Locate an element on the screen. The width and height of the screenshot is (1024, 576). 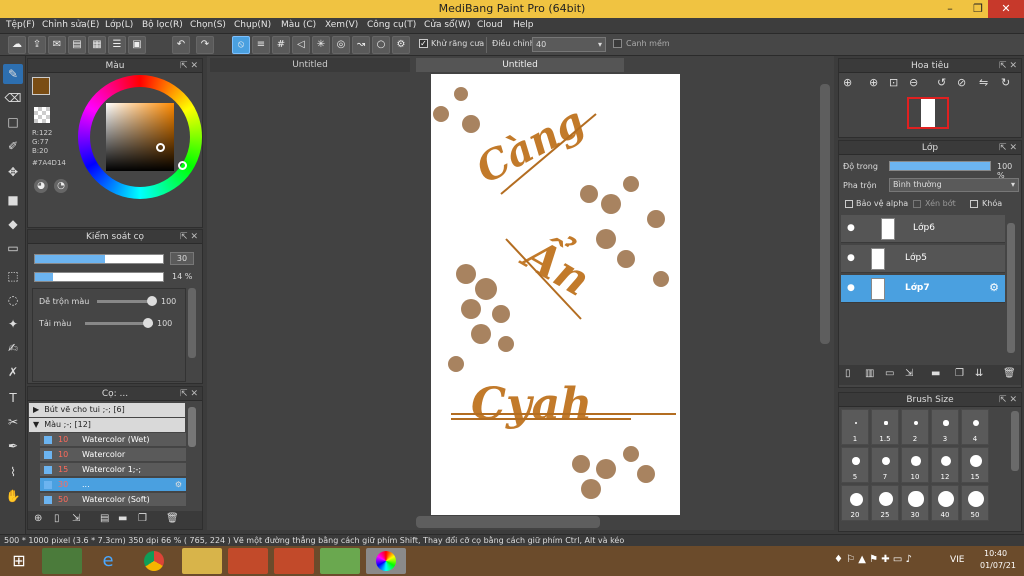
magic-wand-tool-icon: ✦ is located at coordinates (13, 324).